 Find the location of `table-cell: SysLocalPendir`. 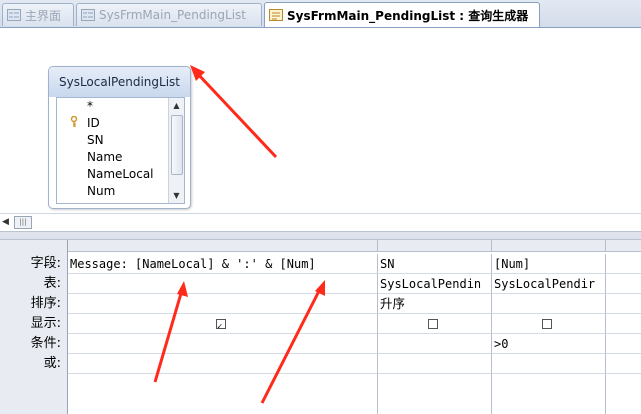

table-cell: SysLocalPendir is located at coordinates (549, 284).